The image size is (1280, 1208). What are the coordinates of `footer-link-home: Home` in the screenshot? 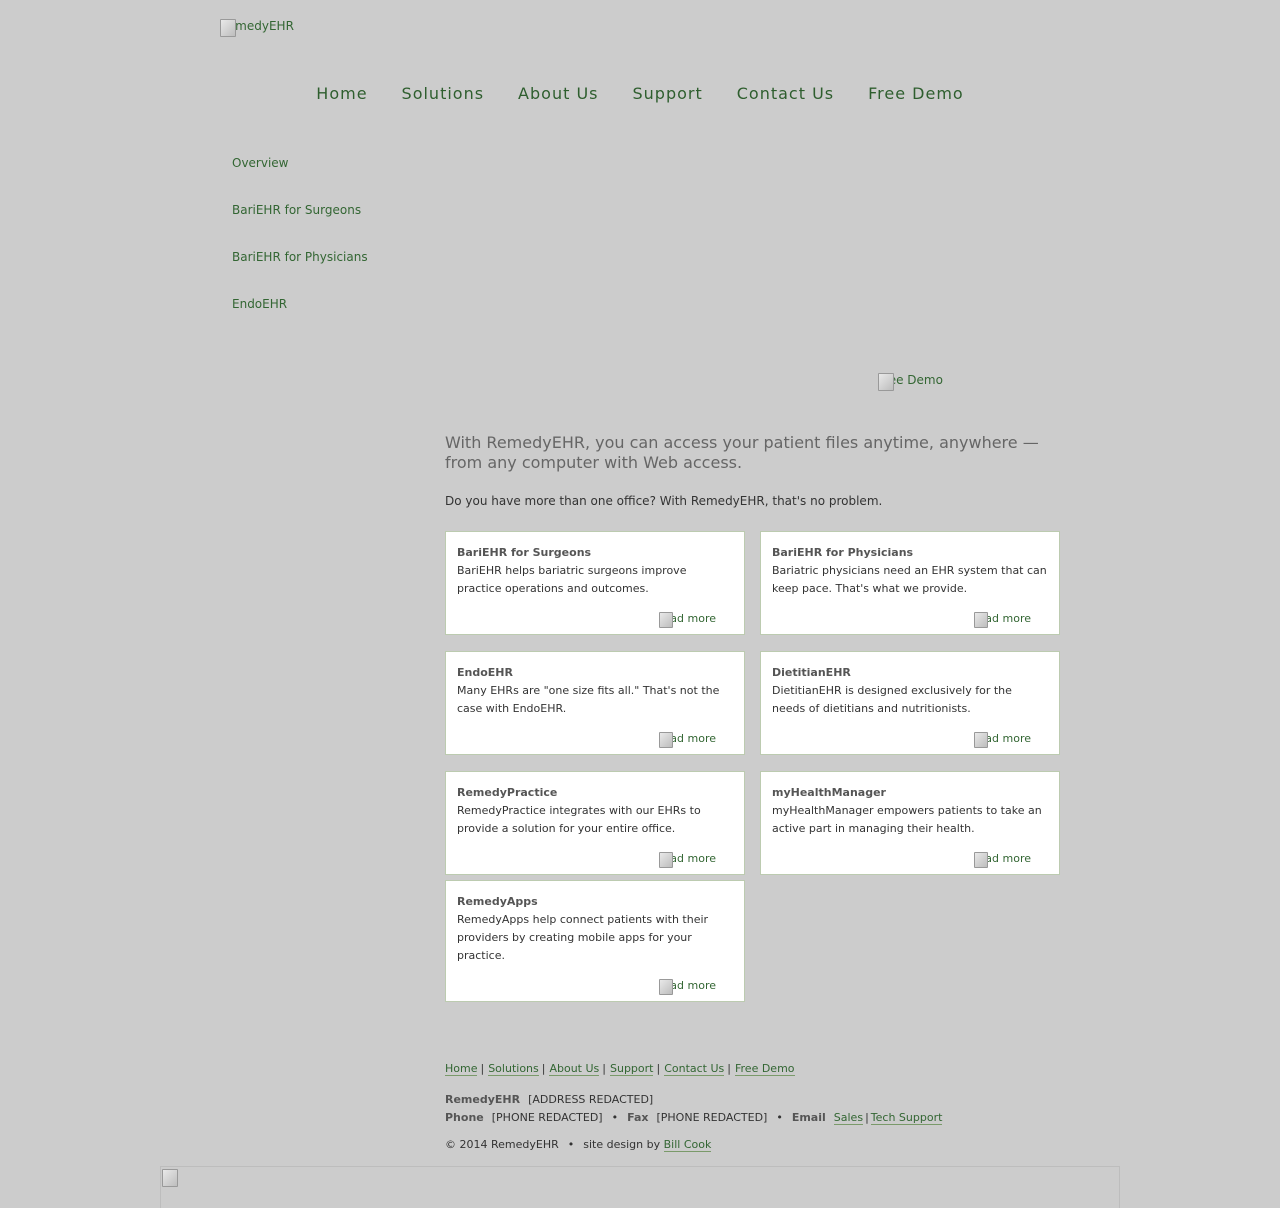 It's located at (461, 1069).